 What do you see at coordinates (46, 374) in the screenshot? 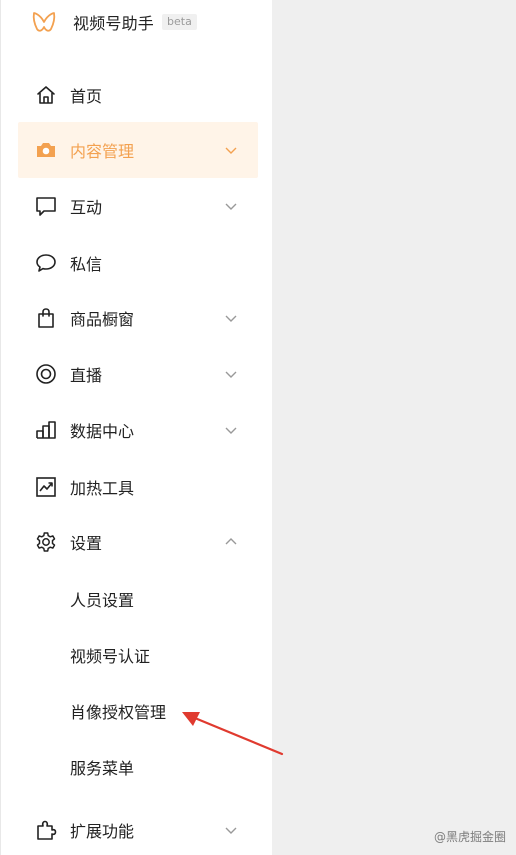
I see `live-icon` at bounding box center [46, 374].